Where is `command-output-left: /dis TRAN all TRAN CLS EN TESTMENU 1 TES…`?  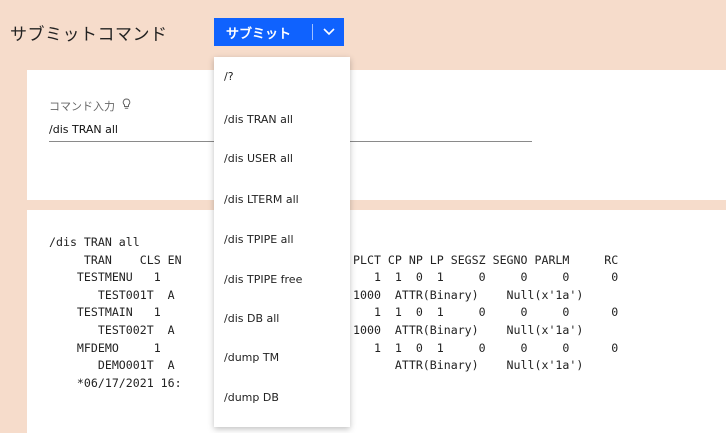 command-output-left: /dis TRAN all TRAN CLS EN TESTMENU 1 TES… is located at coordinates (115, 312).